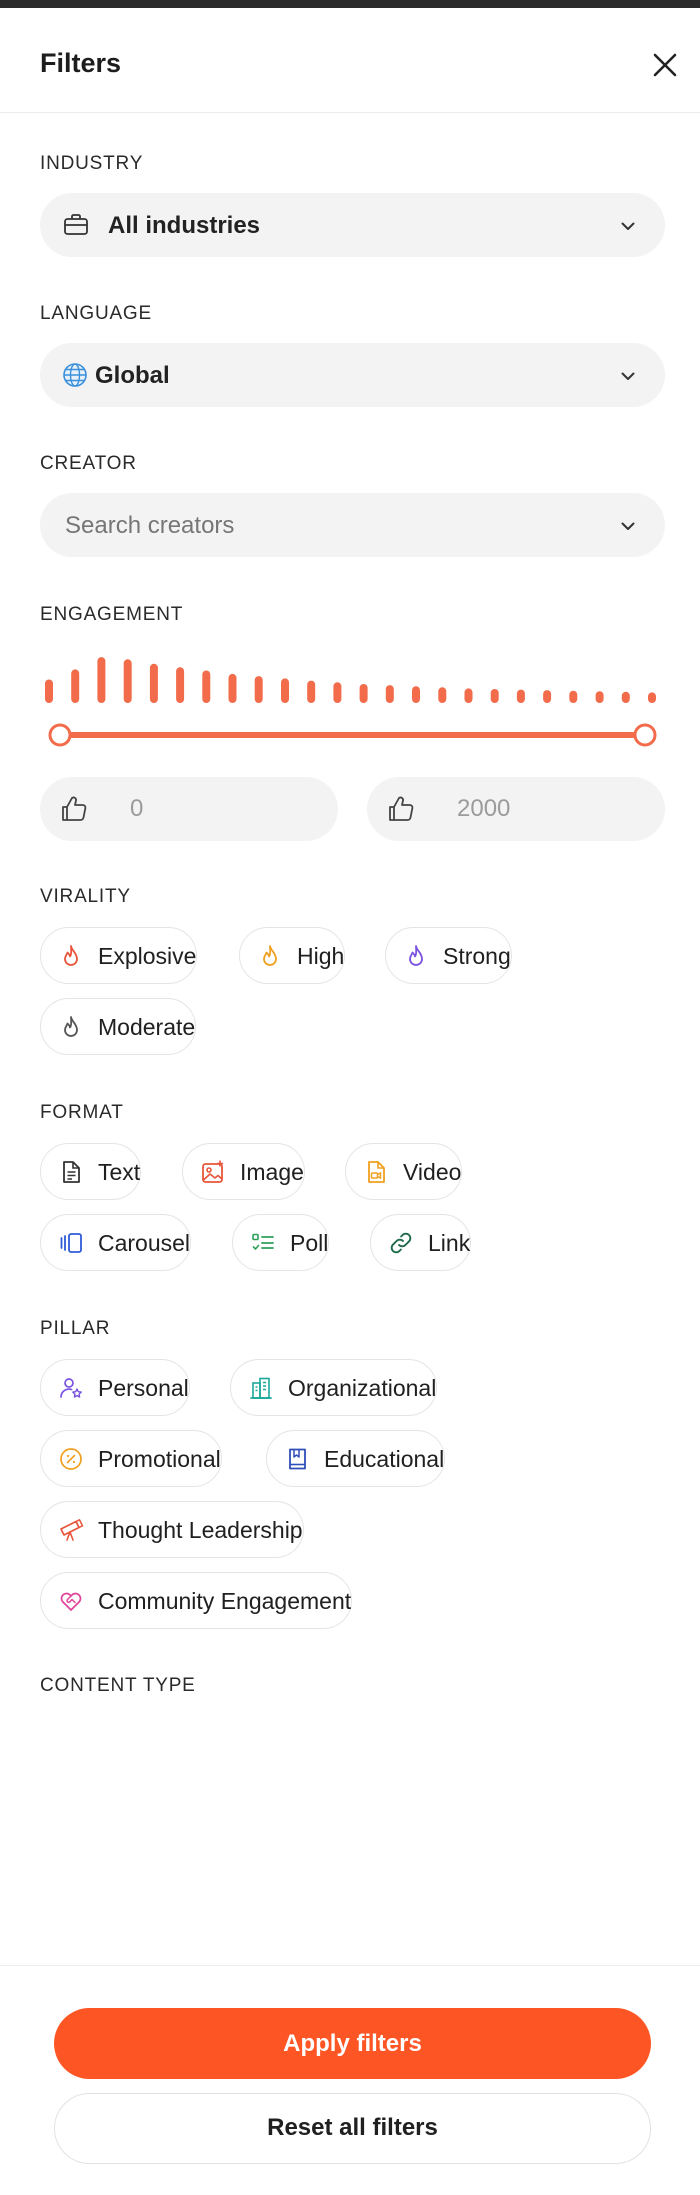 This screenshot has width=700, height=2195. I want to click on chip-pillar-personal: Personal, so click(115, 1387).